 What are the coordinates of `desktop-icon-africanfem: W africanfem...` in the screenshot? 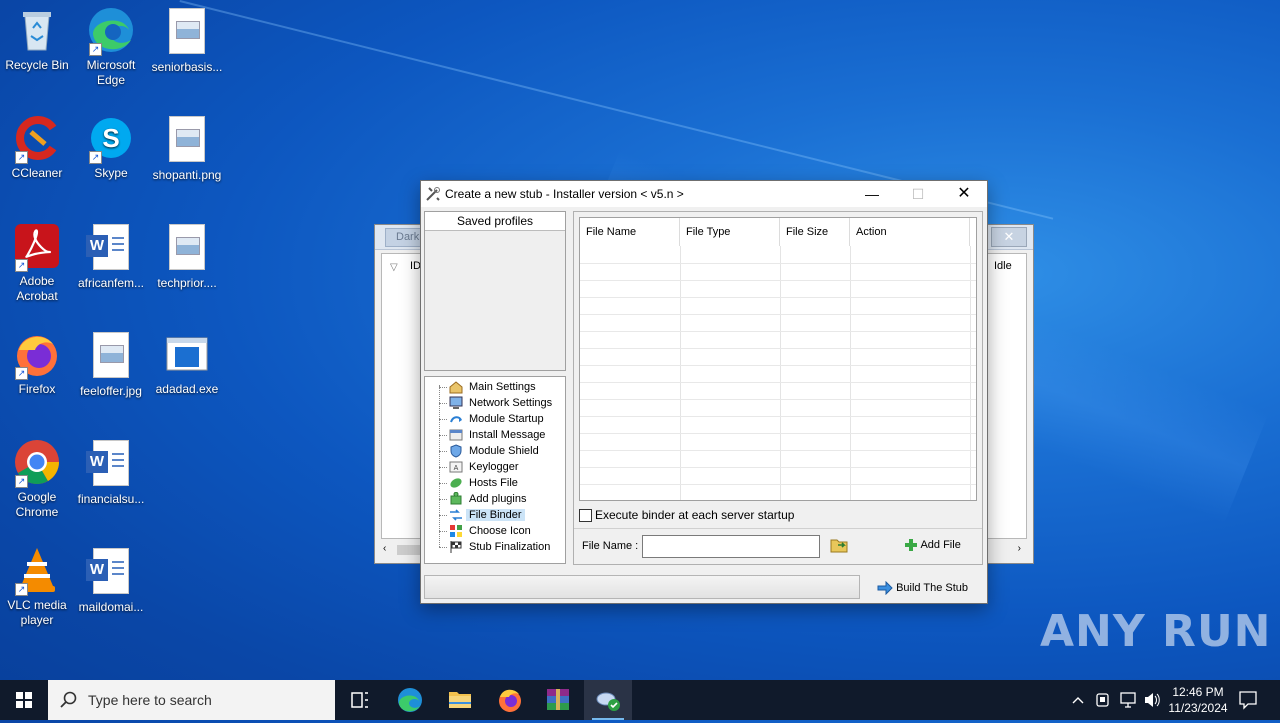 It's located at (111, 256).